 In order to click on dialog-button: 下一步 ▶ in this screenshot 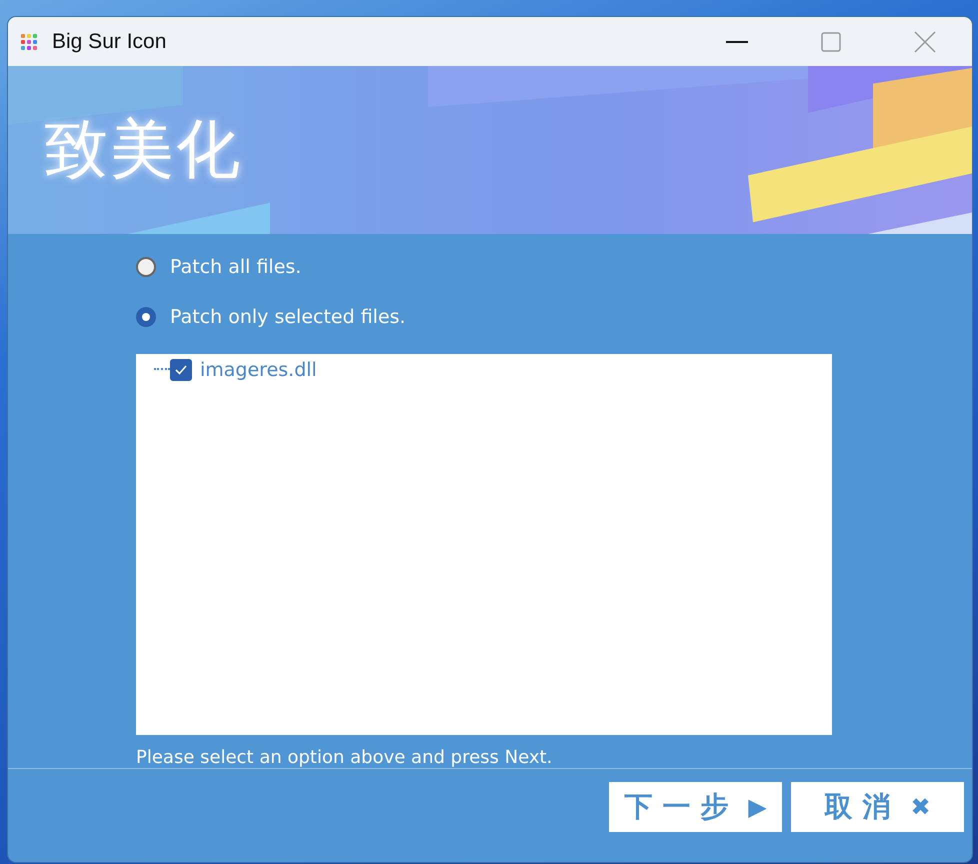, I will do `click(695, 807)`.